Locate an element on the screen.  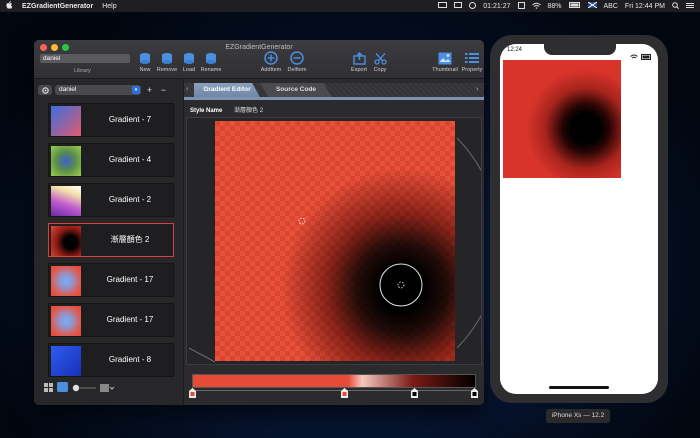
thumbnail-size-slider is located at coordinates (84, 388).